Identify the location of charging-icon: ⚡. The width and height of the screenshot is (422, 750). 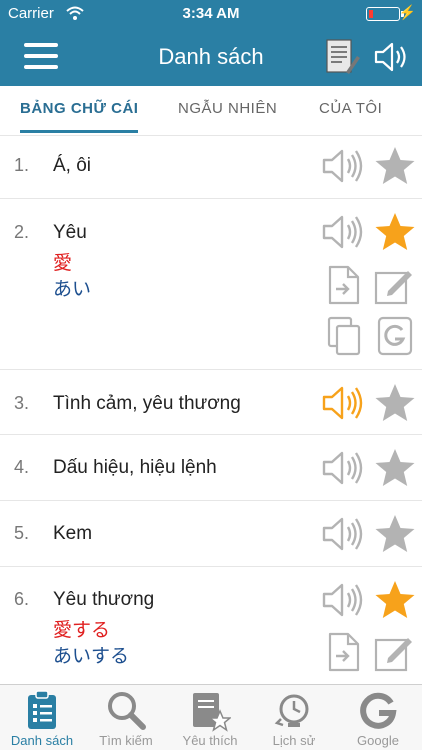
(407, 12).